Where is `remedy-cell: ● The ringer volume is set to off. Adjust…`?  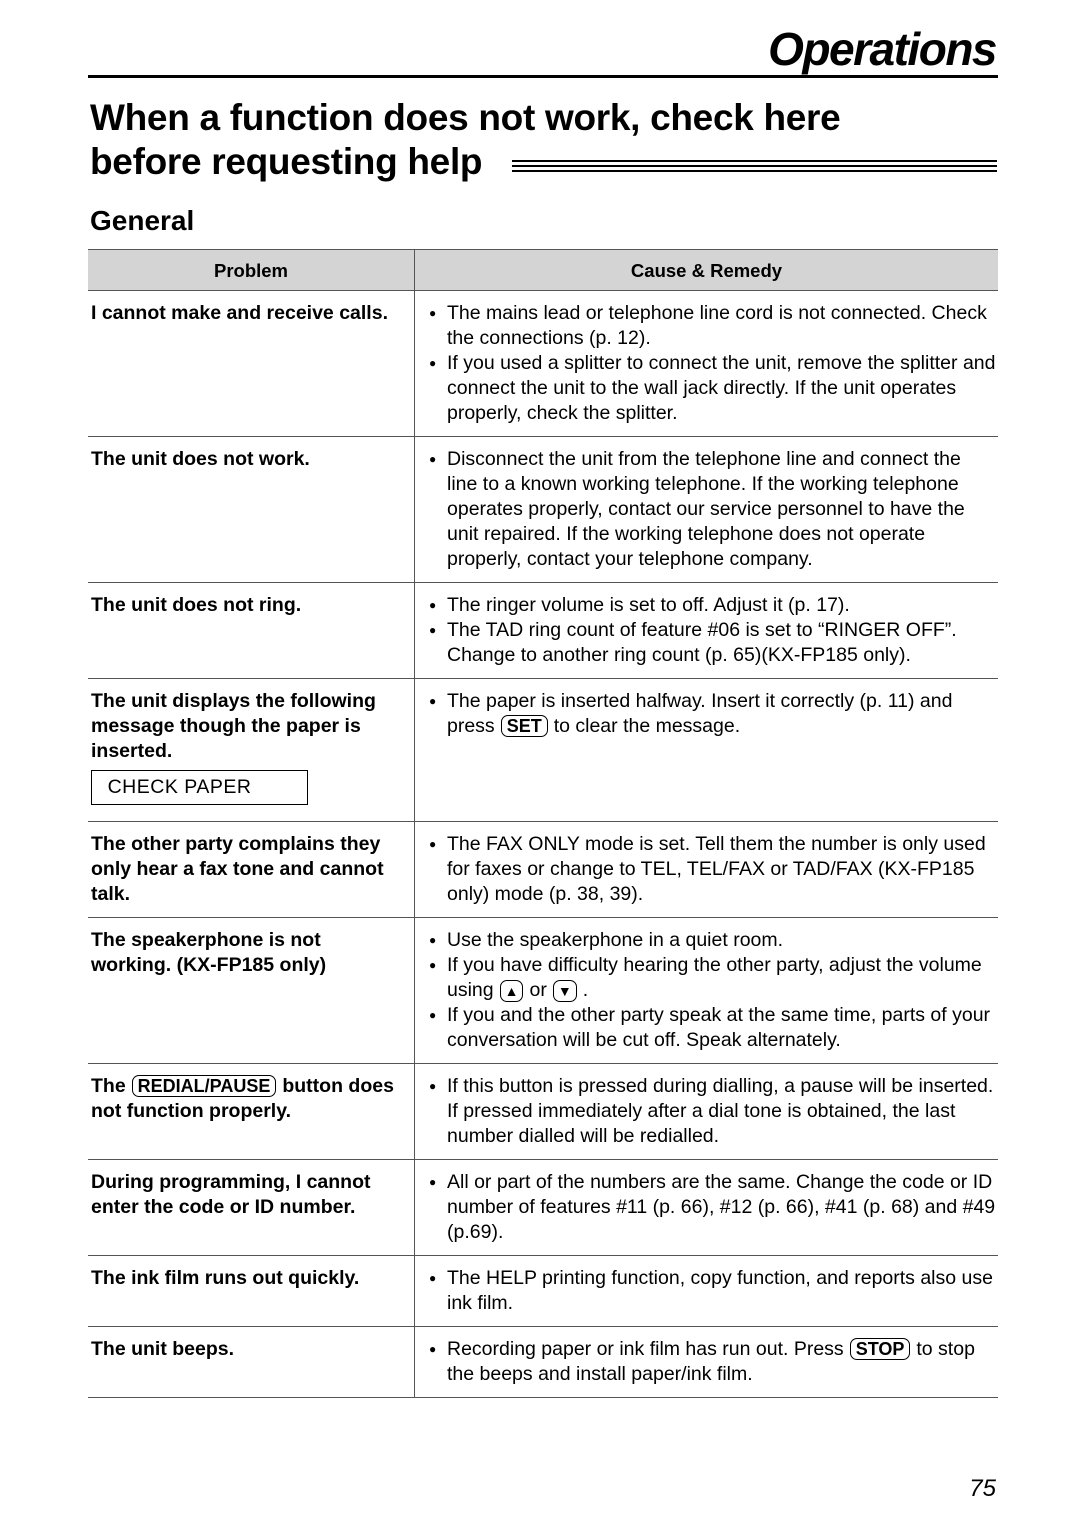
remedy-cell: ● The ringer volume is set to off. Adjust… is located at coordinates (706, 630).